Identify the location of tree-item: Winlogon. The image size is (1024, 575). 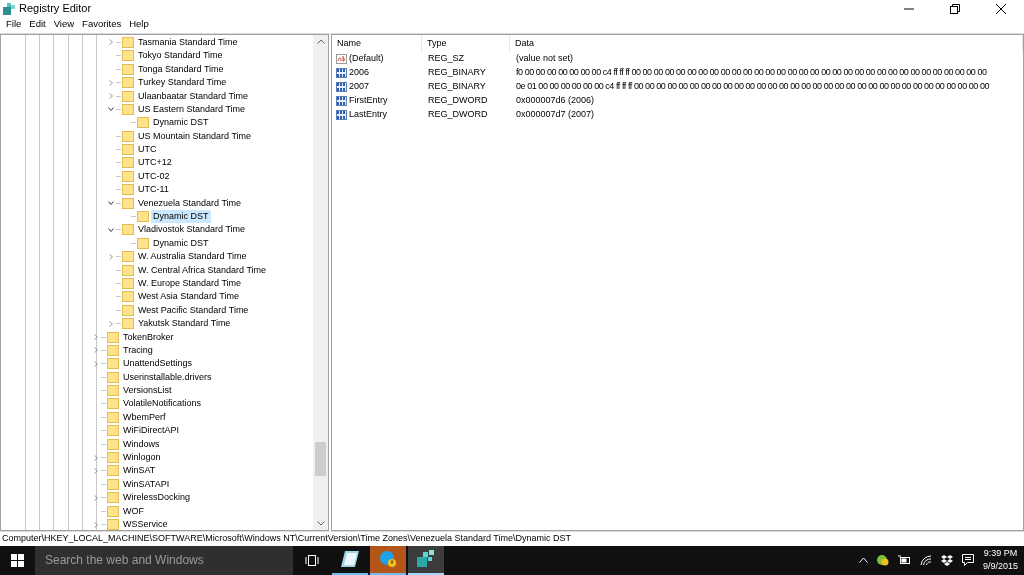
(142, 458).